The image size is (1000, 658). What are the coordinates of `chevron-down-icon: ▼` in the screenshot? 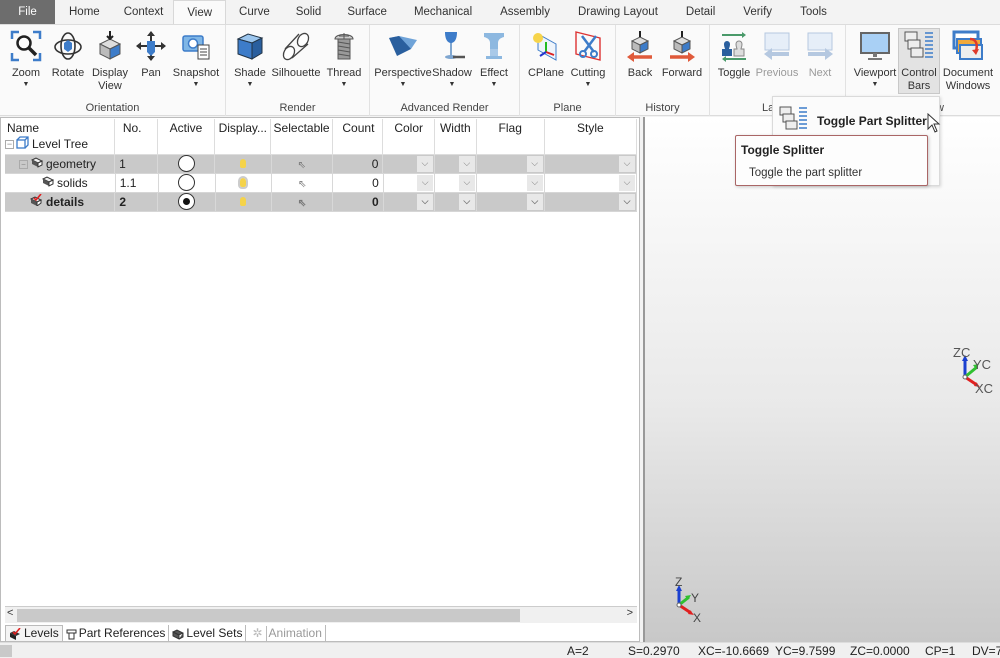 It's located at (26, 84).